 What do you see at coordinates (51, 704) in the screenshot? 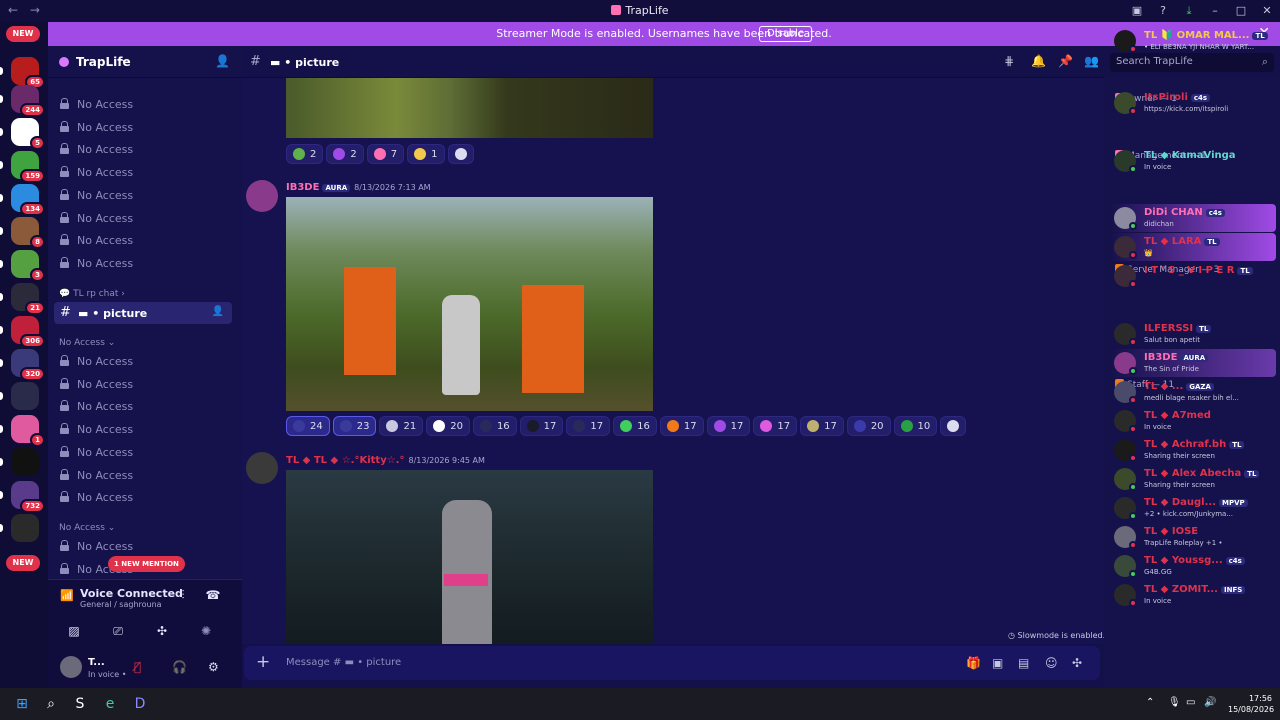
I see `search-icon: ⌕` at bounding box center [51, 704].